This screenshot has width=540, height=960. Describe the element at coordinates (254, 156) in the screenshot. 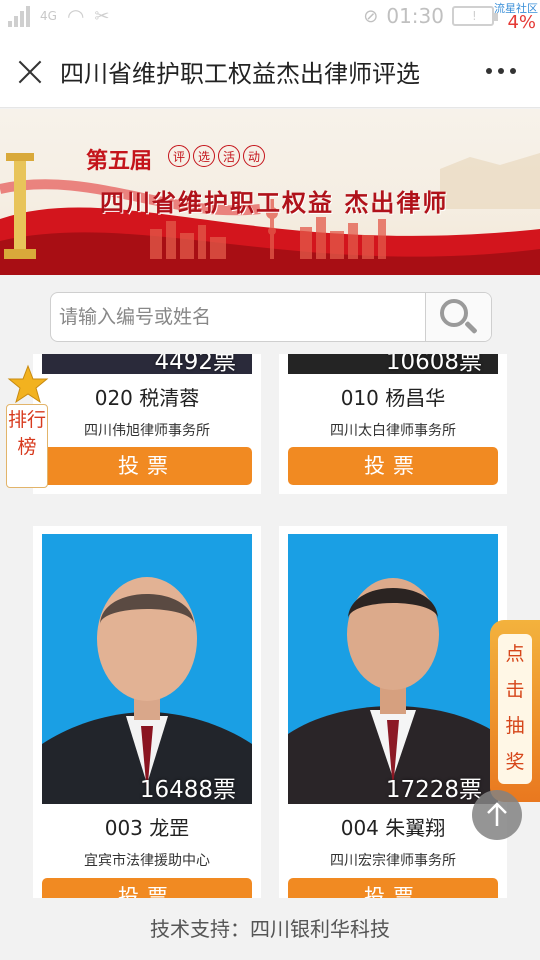

I see `banner-tag: 动` at that location.